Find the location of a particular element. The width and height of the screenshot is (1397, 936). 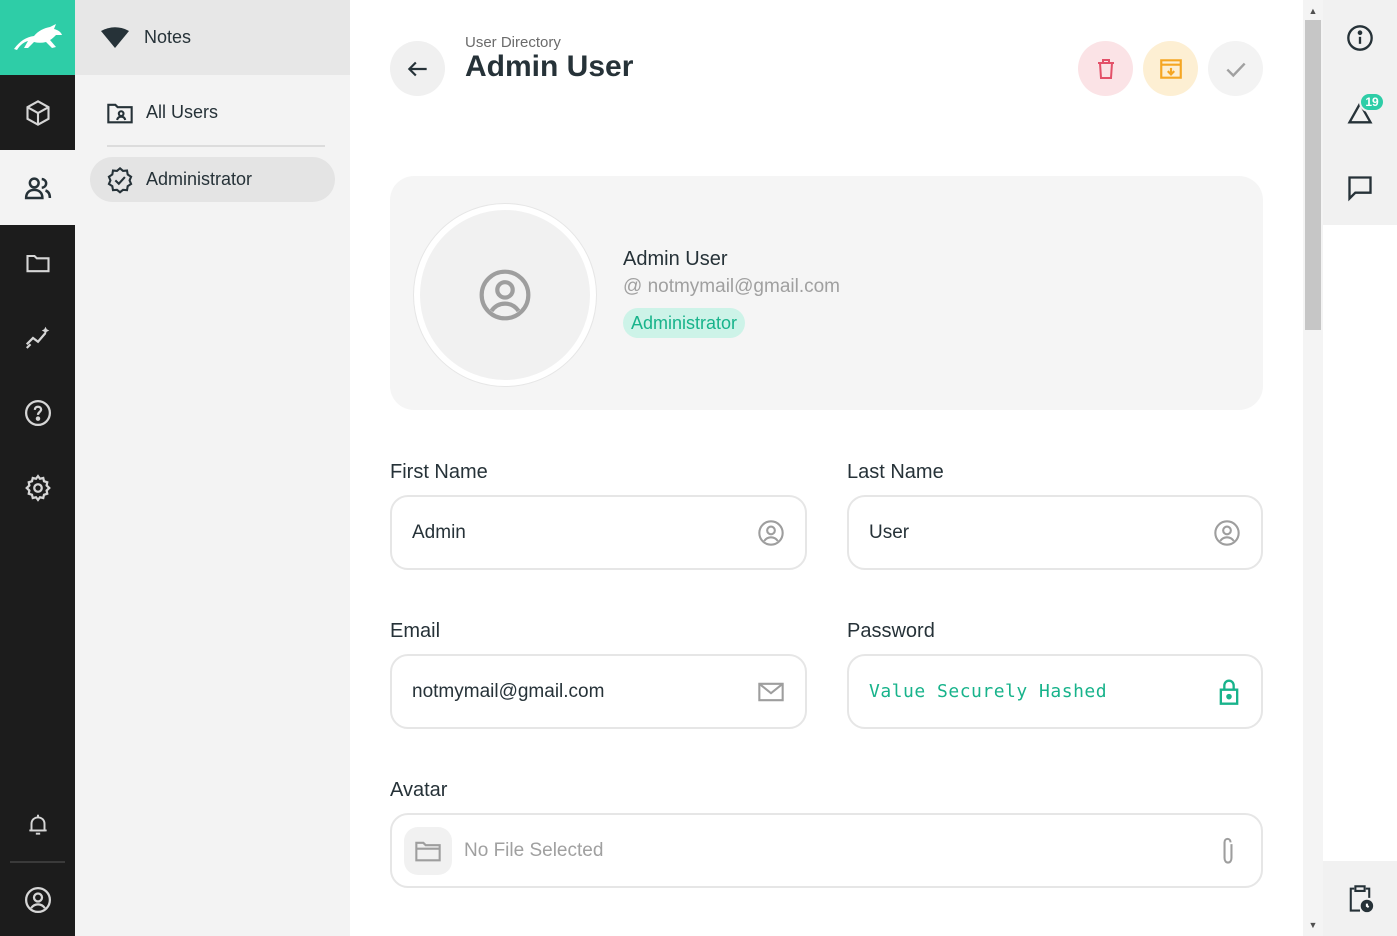

delete-button is located at coordinates (1105, 68).